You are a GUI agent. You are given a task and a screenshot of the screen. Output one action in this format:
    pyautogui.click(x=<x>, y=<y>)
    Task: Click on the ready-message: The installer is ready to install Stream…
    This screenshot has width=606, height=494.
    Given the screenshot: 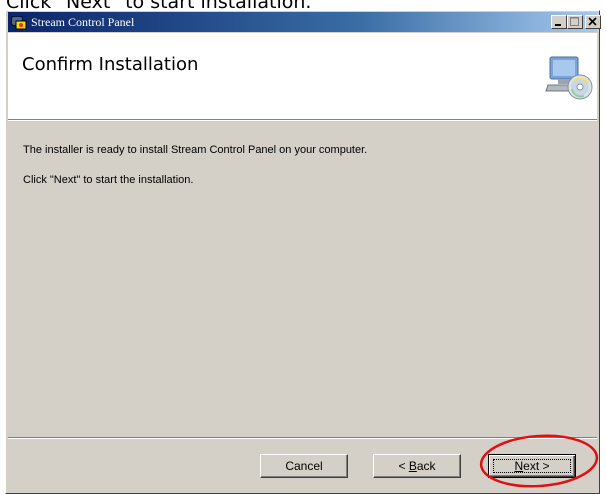 What is the action you would take?
    pyautogui.click(x=195, y=150)
    